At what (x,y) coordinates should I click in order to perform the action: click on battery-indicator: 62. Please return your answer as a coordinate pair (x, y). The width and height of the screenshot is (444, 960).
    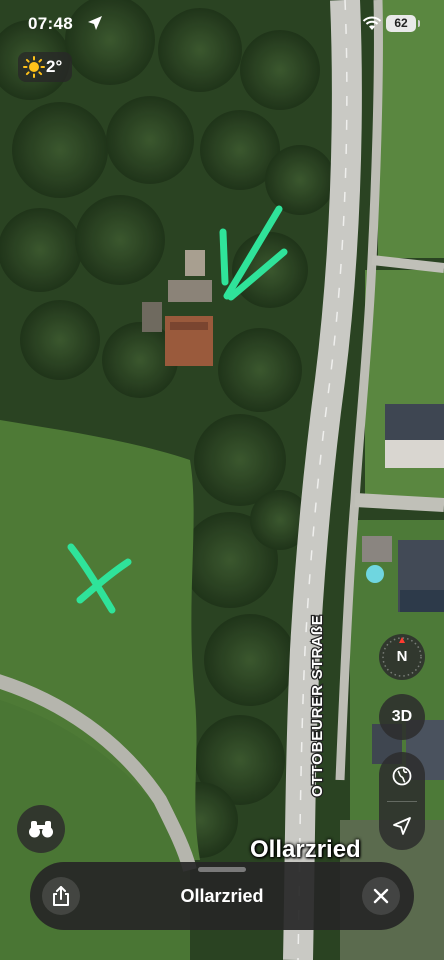
    Looking at the image, I should click on (401, 23).